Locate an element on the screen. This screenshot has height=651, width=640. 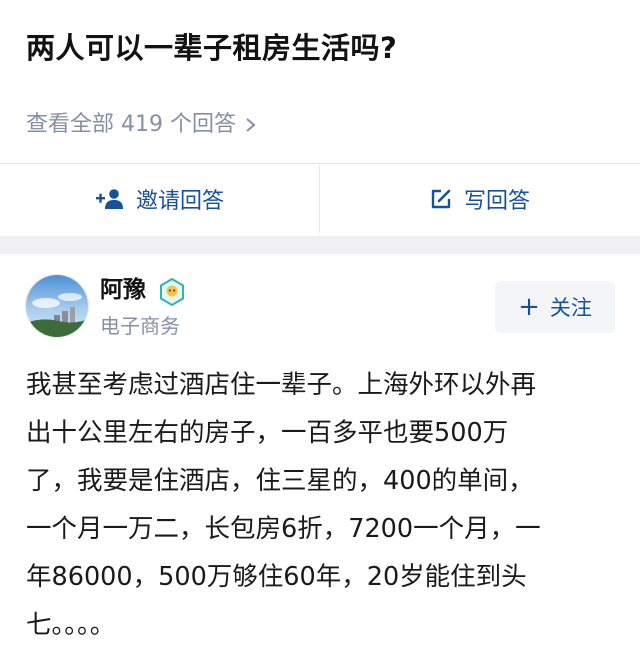
invite-answer-button: 邀请回答 is located at coordinates (160, 199).